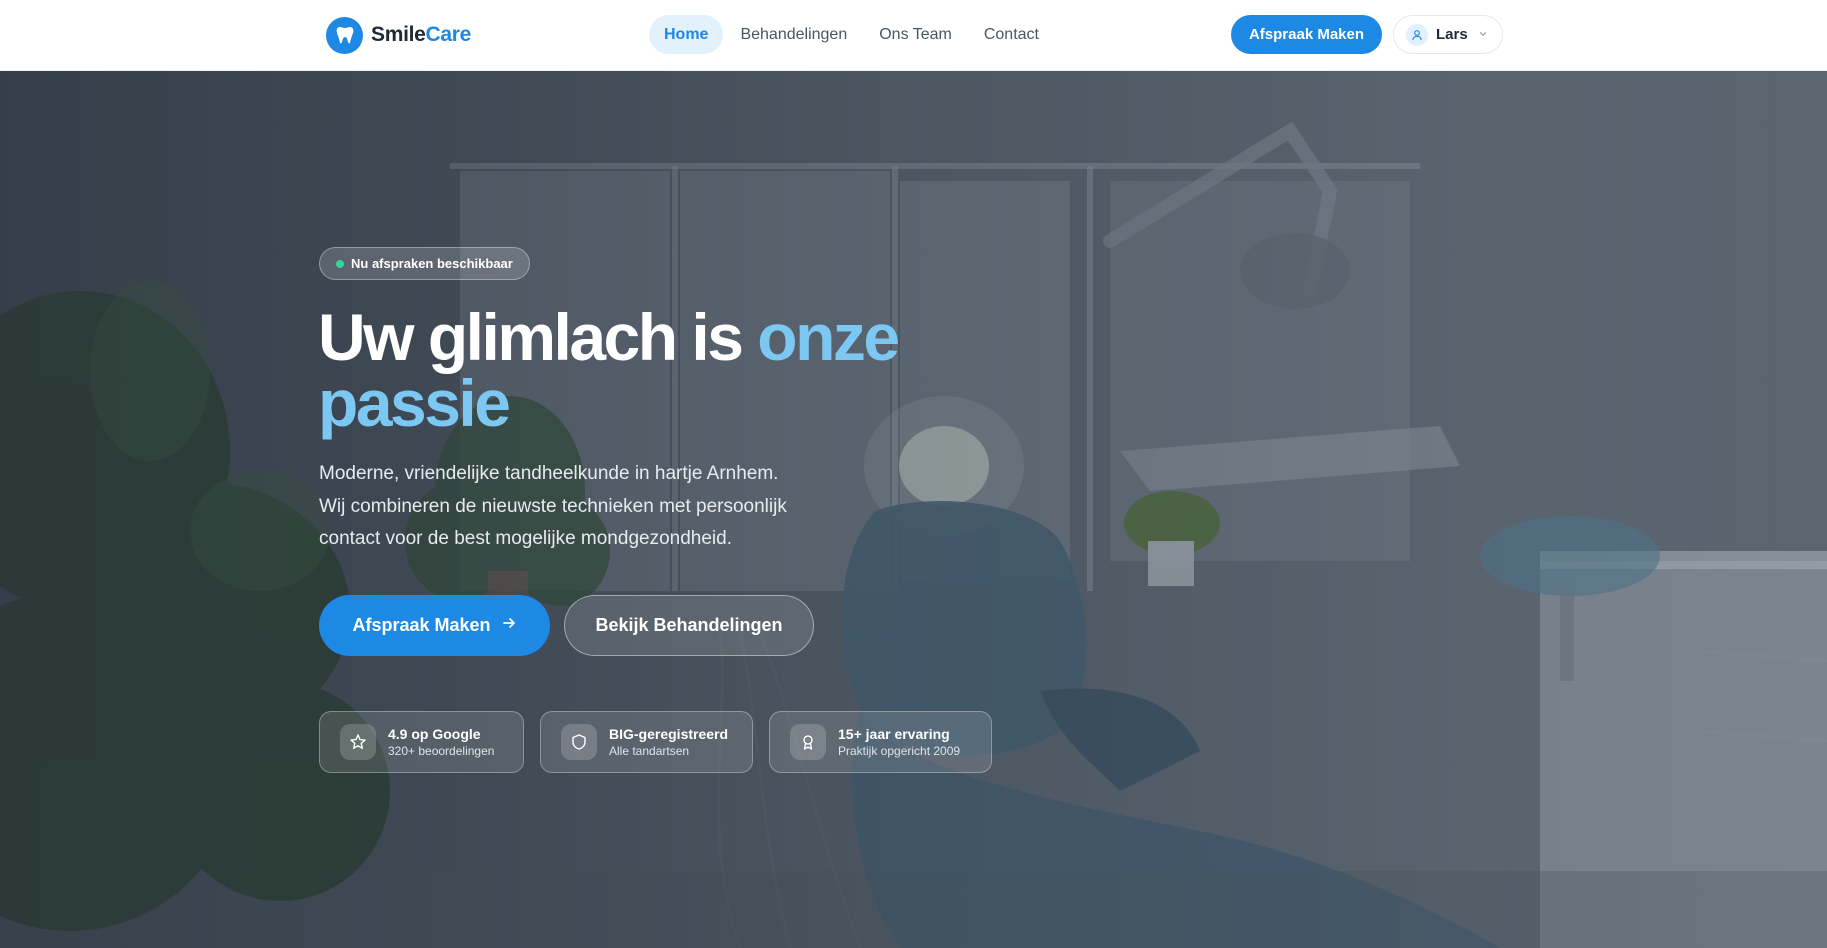  What do you see at coordinates (358, 742) in the screenshot?
I see `star-icon` at bounding box center [358, 742].